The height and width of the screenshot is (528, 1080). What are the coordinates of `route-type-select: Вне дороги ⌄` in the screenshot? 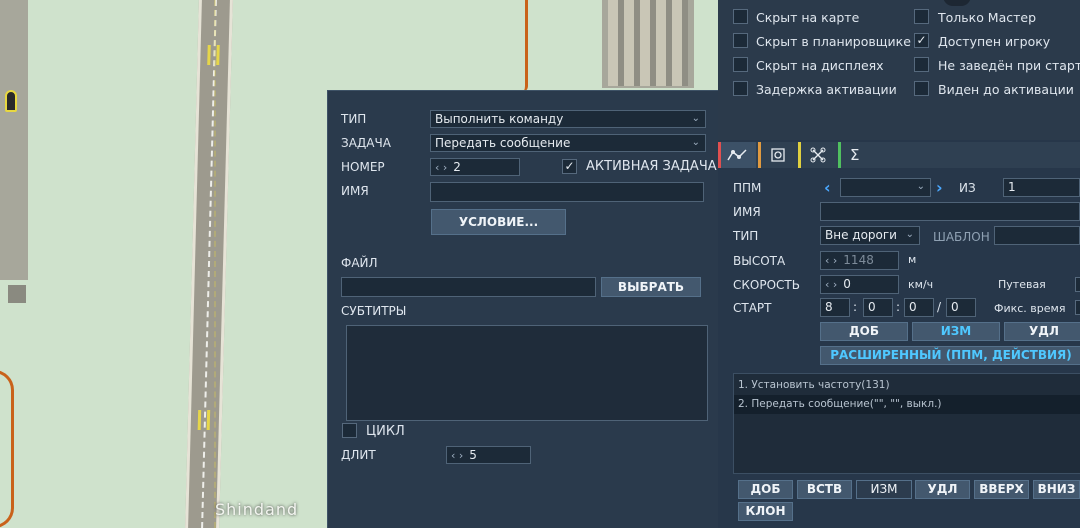 It's located at (870, 235).